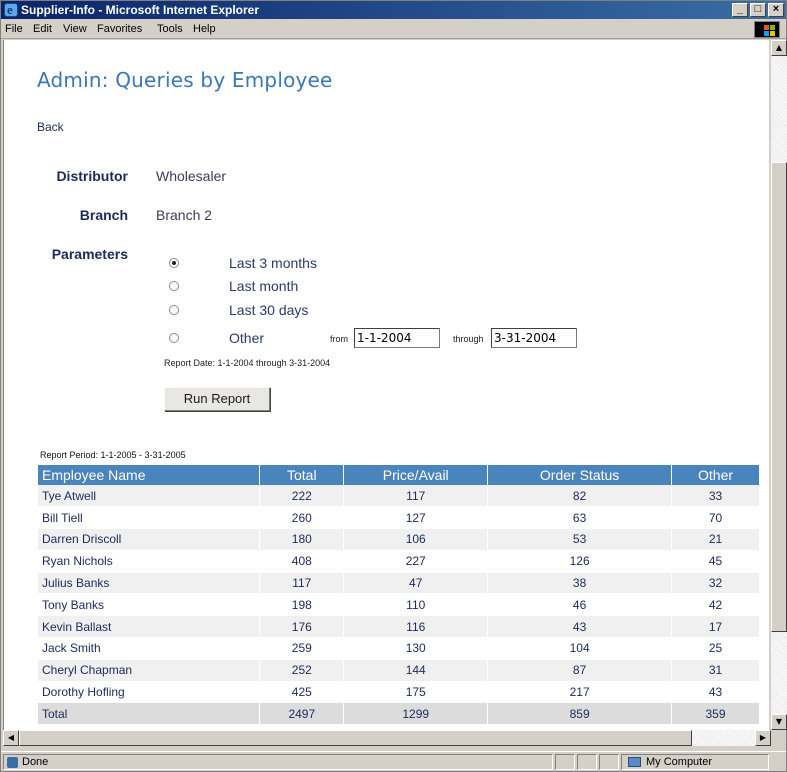 The height and width of the screenshot is (772, 787). What do you see at coordinates (149, 605) in the screenshot?
I see `employee-name-cell: Tony Banks` at bounding box center [149, 605].